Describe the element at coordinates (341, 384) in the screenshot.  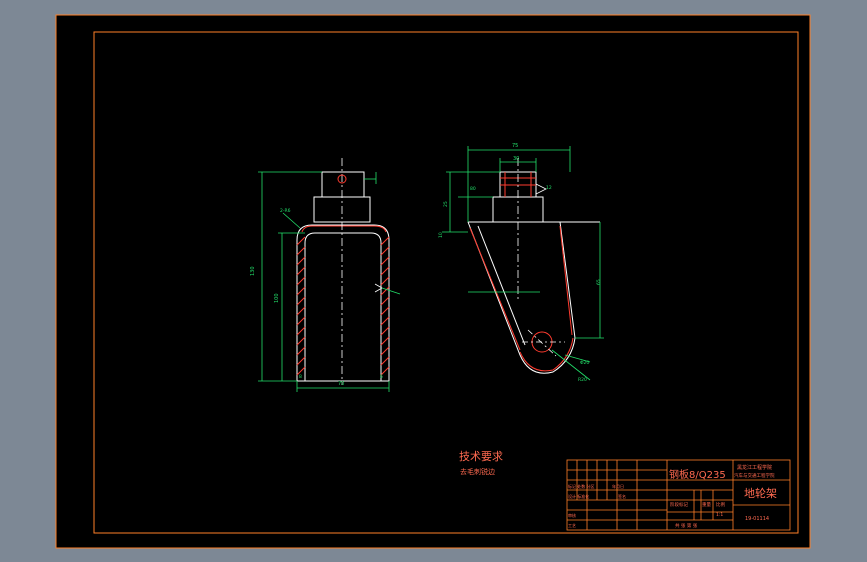
I see `front-dim-bottom: 70` at that location.